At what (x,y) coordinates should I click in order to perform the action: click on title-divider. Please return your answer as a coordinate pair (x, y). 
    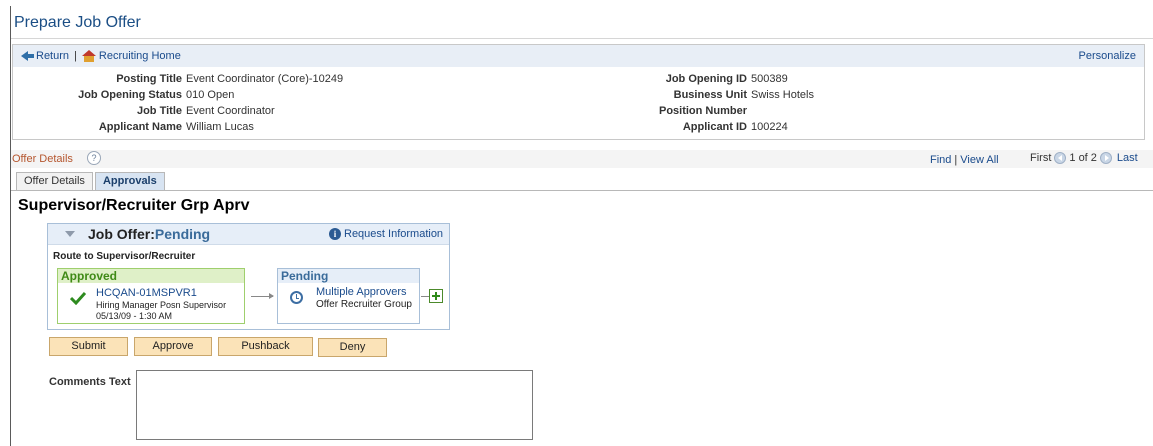
    Looking at the image, I should click on (582, 38).